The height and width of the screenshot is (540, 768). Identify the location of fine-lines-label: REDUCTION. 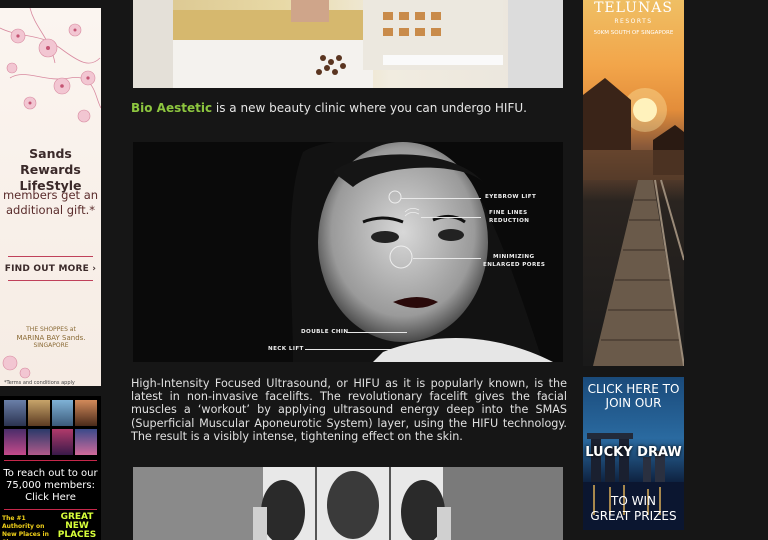
(509, 221).